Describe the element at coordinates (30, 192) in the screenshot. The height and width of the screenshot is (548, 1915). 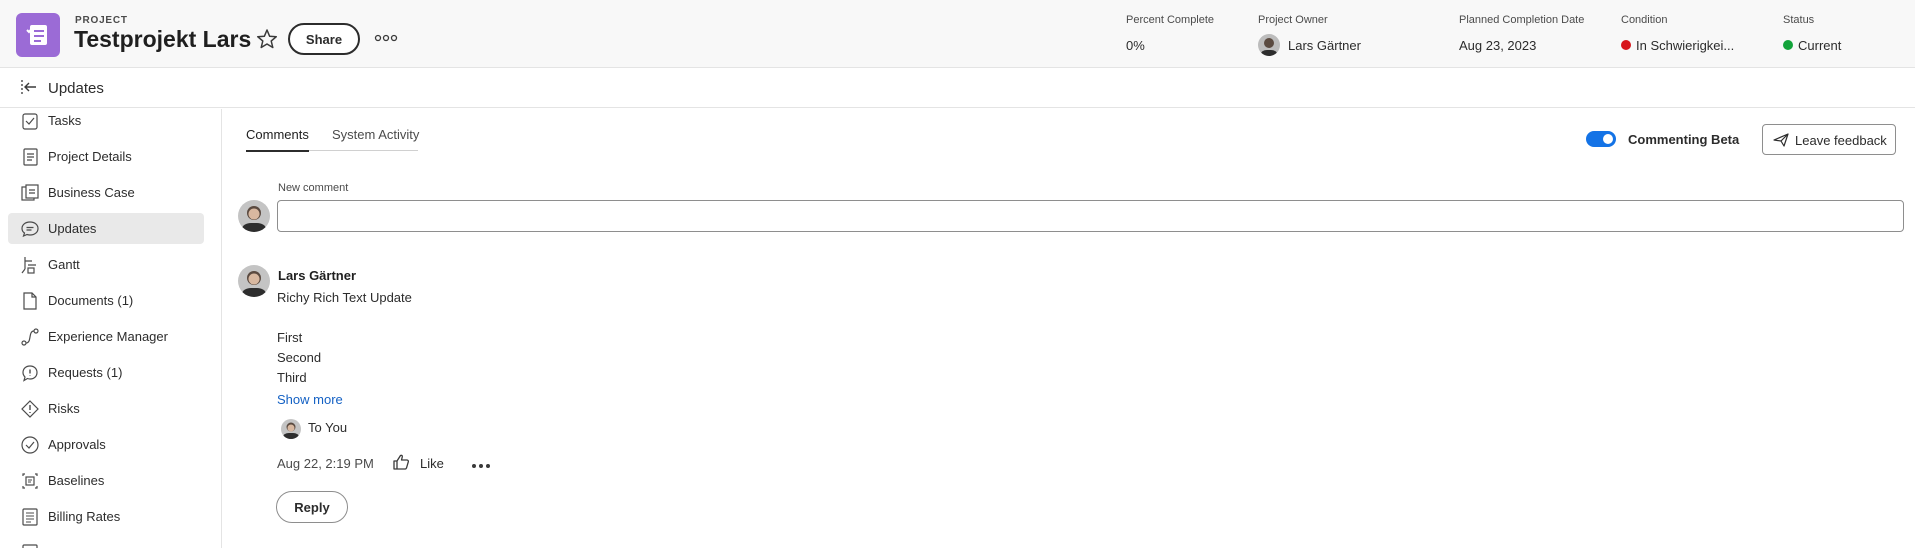
I see `business-case-icon` at that location.